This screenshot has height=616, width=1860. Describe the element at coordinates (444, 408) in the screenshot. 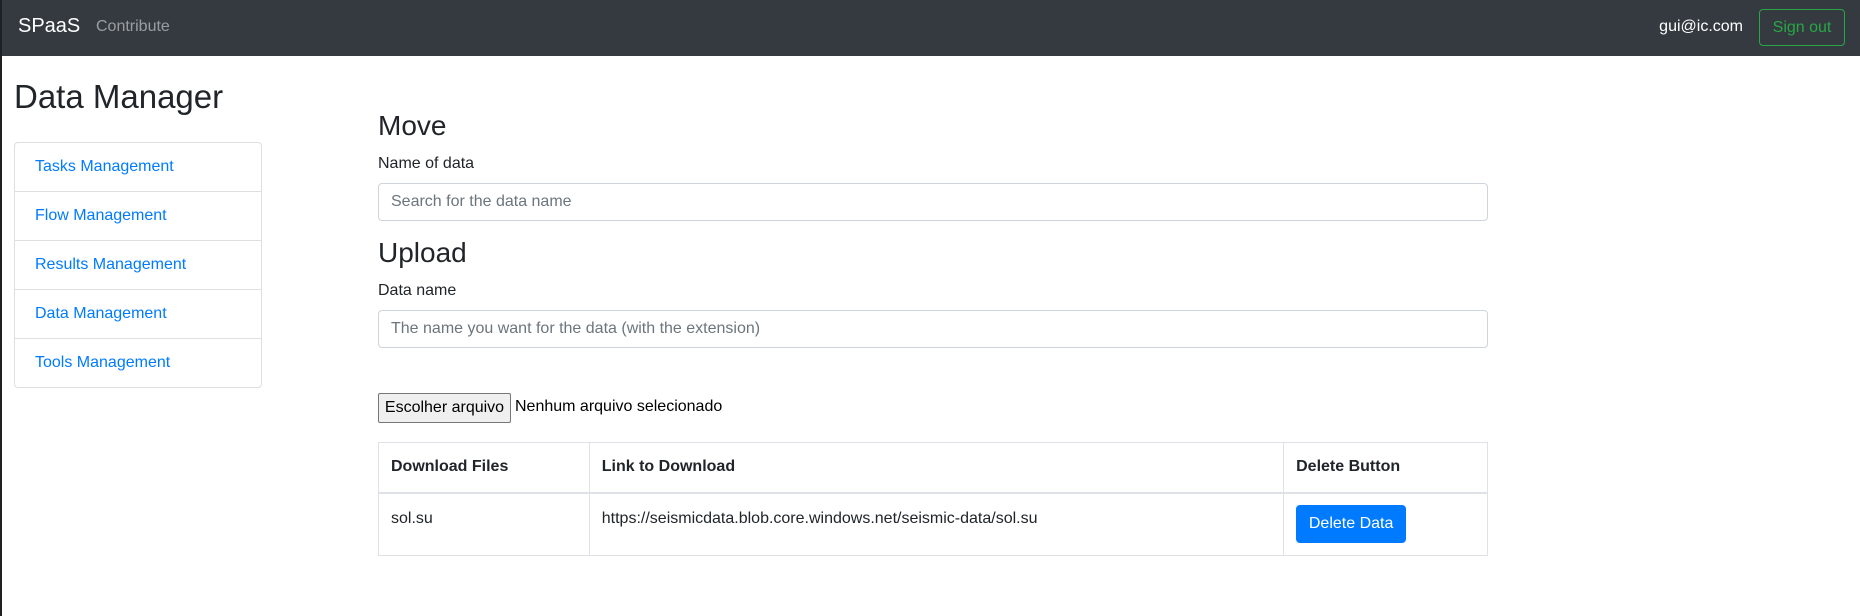

I see `choose-file-button: Escolher arquivo` at that location.